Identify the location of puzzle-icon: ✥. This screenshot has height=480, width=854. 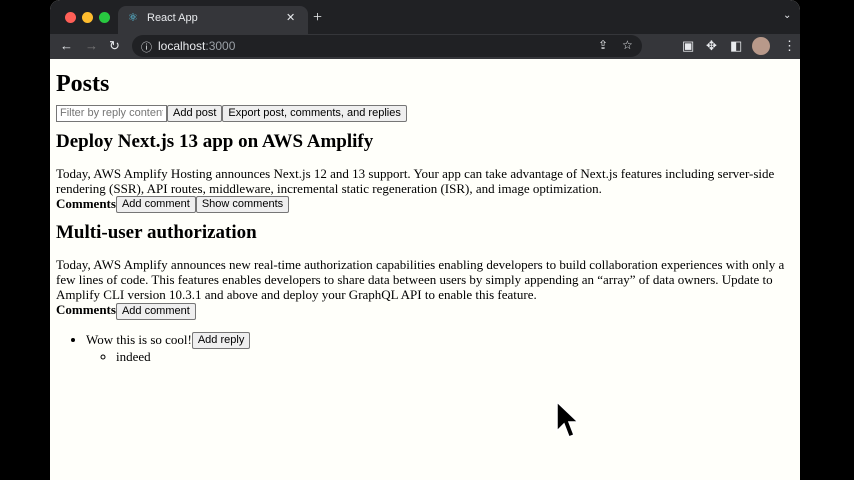
(711, 46).